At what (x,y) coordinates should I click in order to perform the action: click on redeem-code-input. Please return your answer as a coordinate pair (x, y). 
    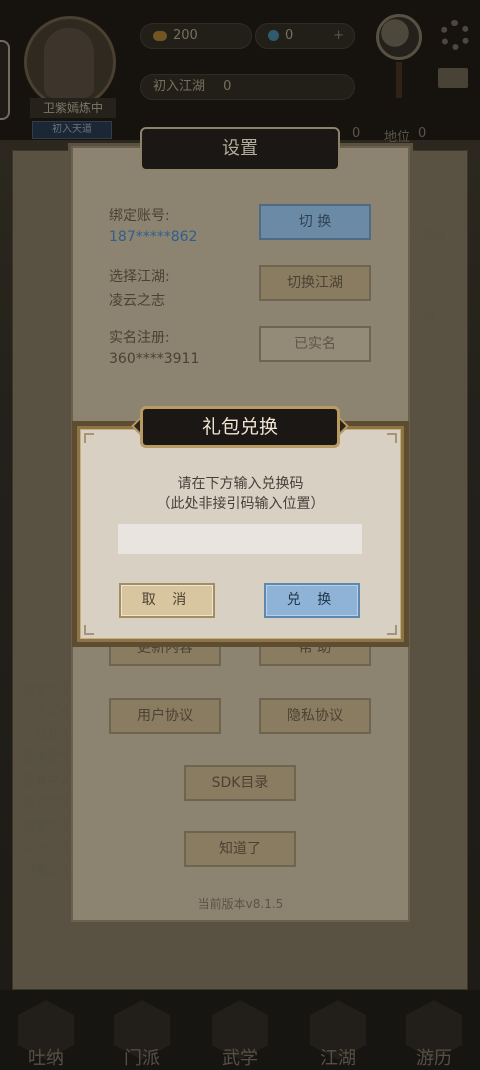
    Looking at the image, I should click on (240, 539).